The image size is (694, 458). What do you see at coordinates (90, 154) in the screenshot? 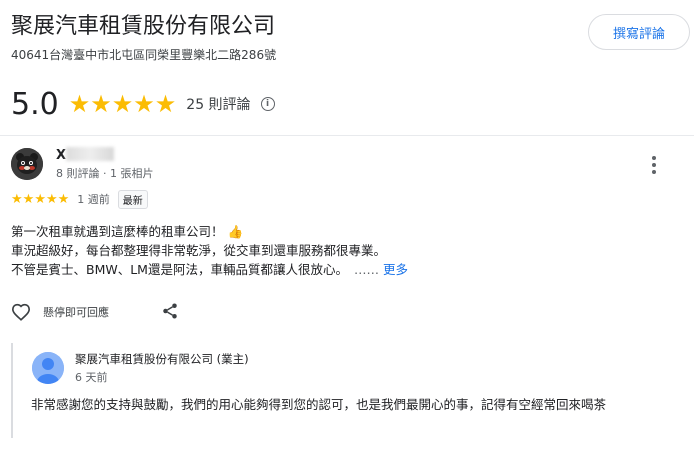
I see `reviewer-name-redaction` at bounding box center [90, 154].